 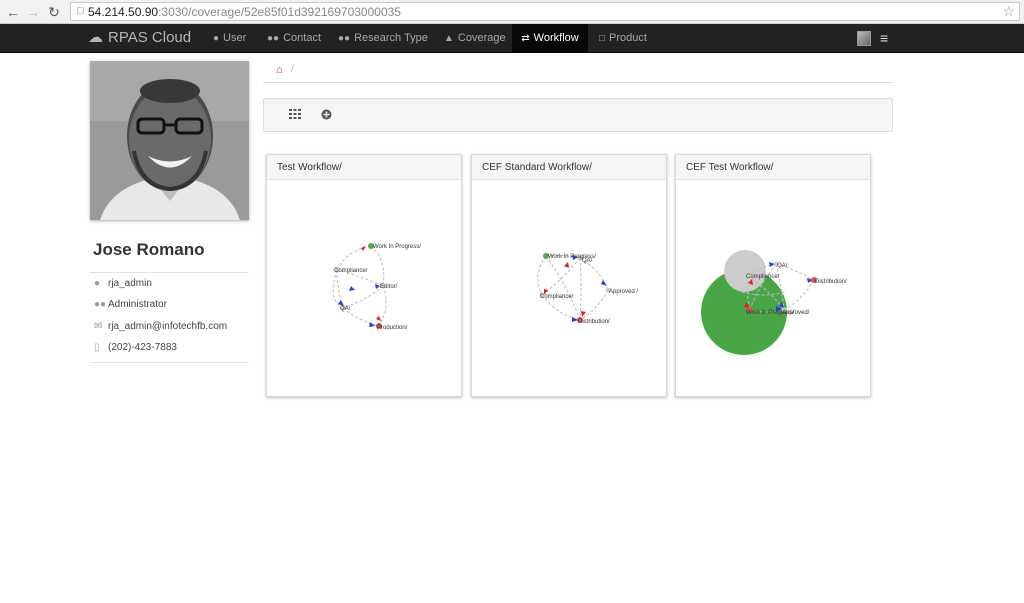 I want to click on phone-icon: ▯, so click(x=97, y=347).